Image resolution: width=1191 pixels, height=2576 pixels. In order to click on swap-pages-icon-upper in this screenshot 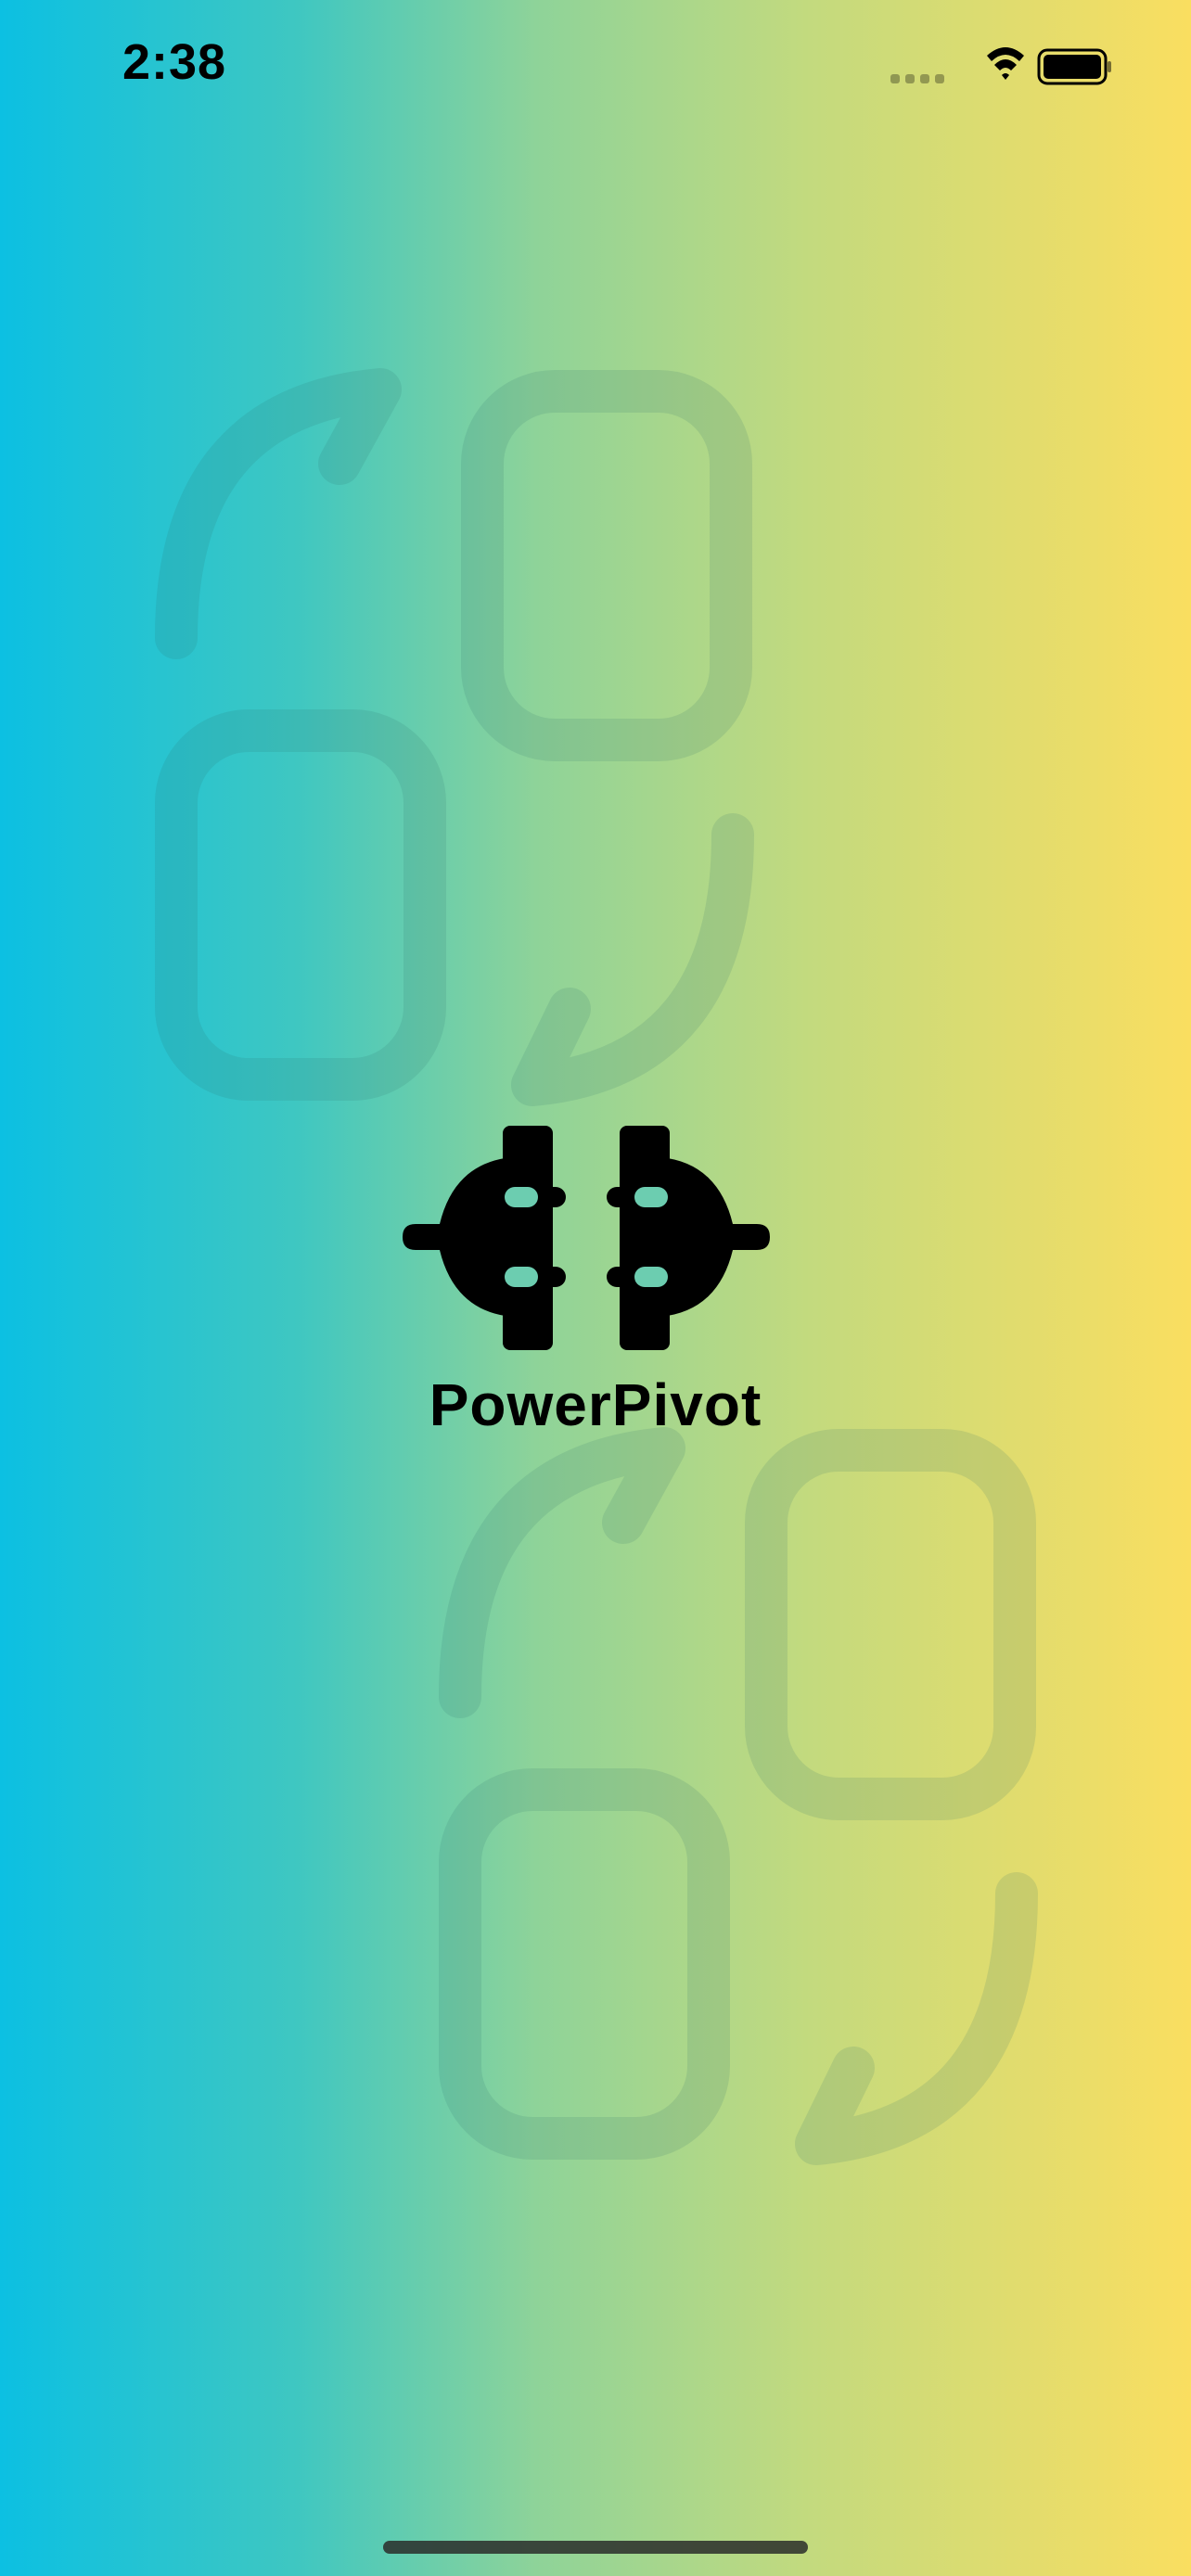, I will do `click(454, 737)`.